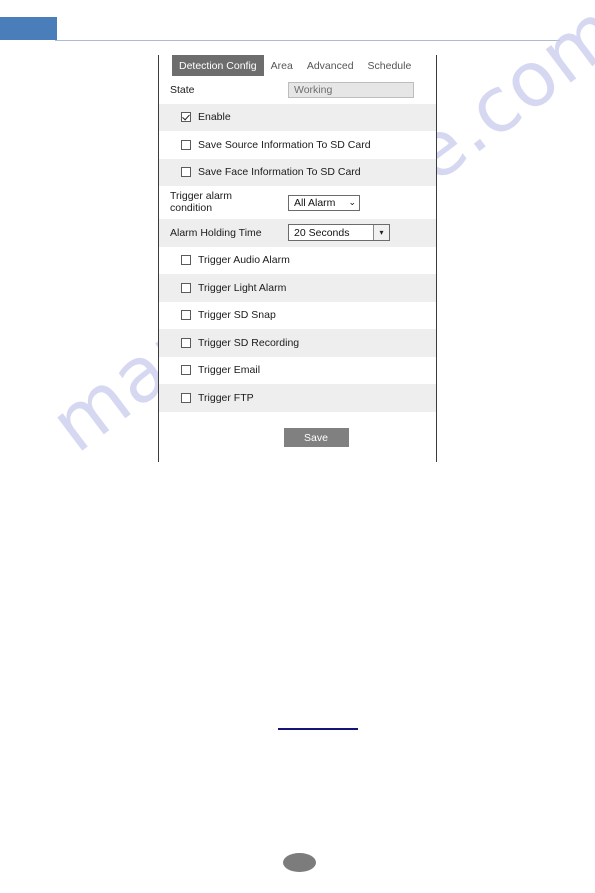 The width and height of the screenshot is (595, 893). I want to click on row-alarm-holding-time: Alarm Holding Time 20 Seconds ▾, so click(297, 233).